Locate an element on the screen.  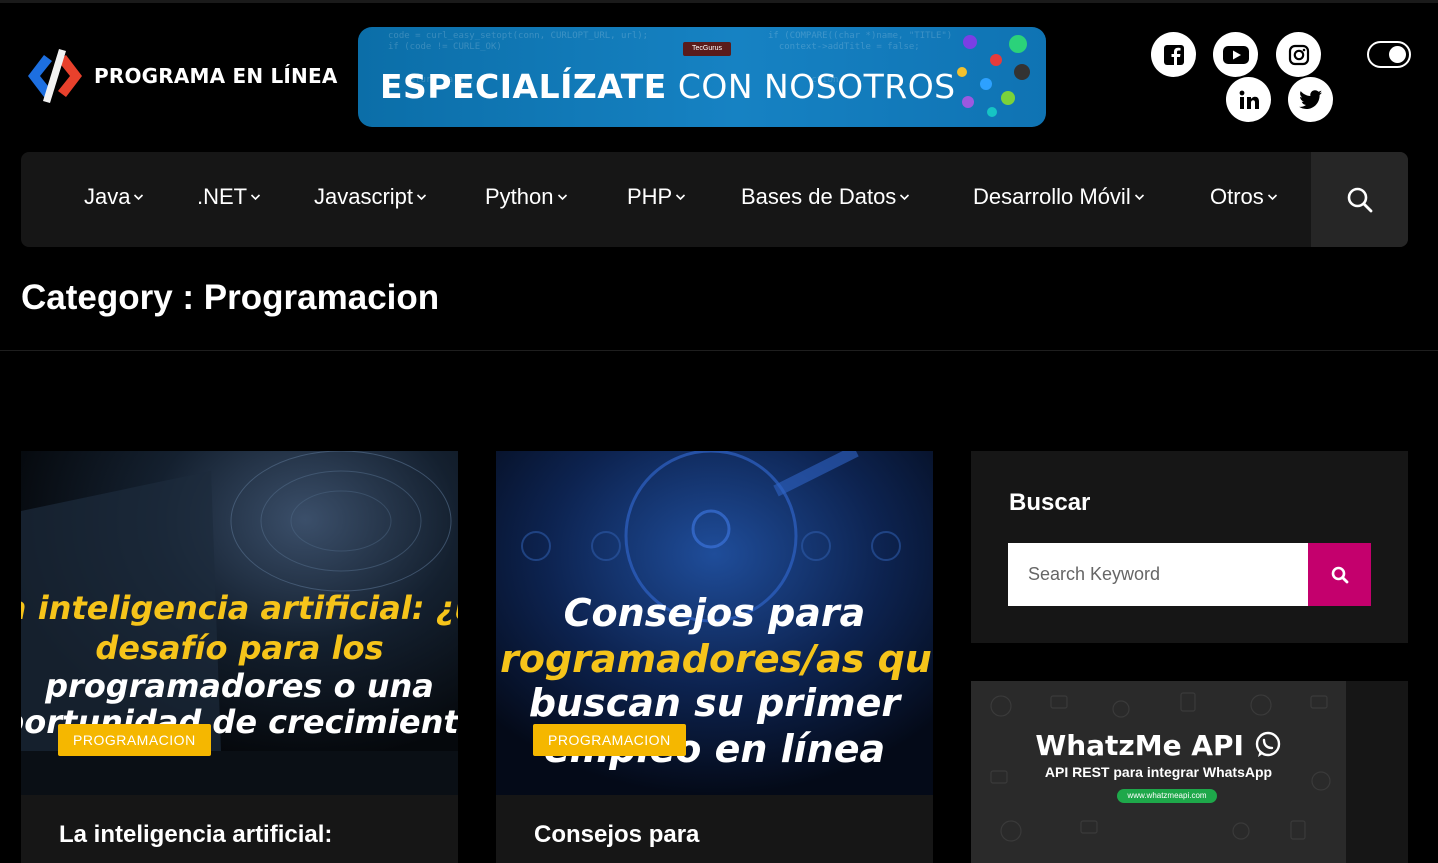
thumbnail-line: rogramadores/as qu is located at coordinates (716, 659).